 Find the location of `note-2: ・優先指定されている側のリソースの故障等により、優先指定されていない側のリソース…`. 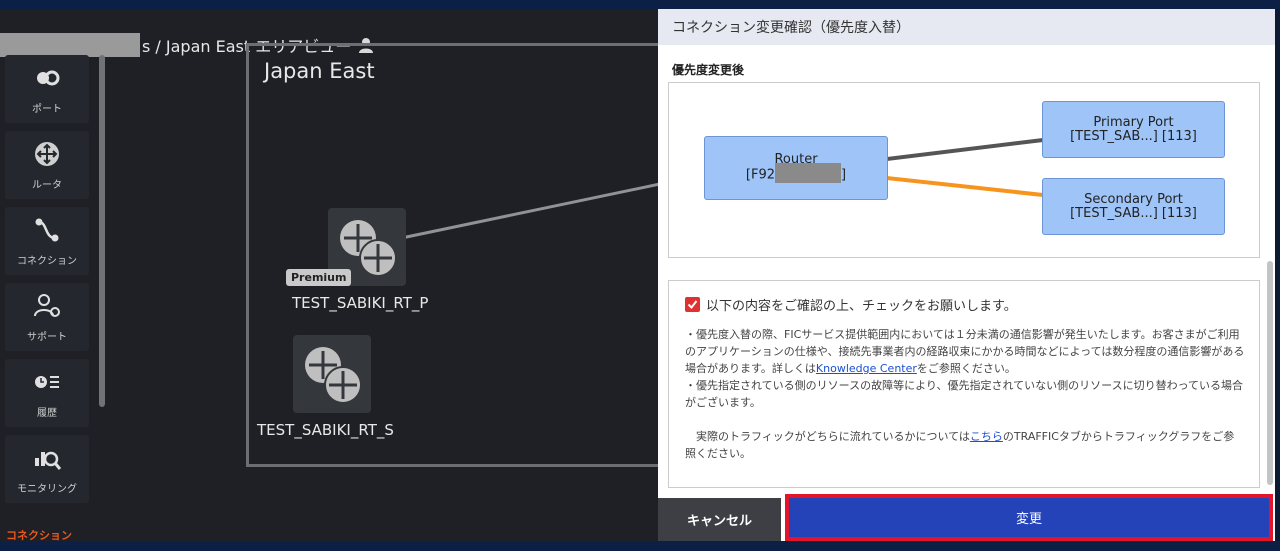

note-2: ・優先指定されている側のリソースの故障等により、優先指定されていない側のリソース… is located at coordinates (964, 394).